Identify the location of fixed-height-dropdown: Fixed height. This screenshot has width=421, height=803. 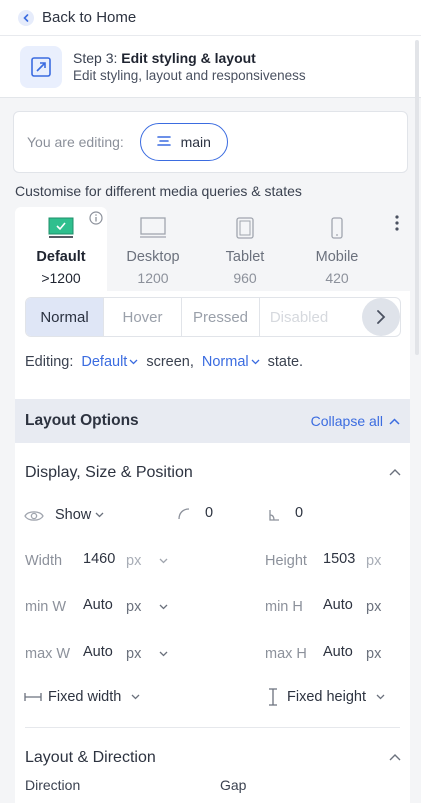
(336, 697).